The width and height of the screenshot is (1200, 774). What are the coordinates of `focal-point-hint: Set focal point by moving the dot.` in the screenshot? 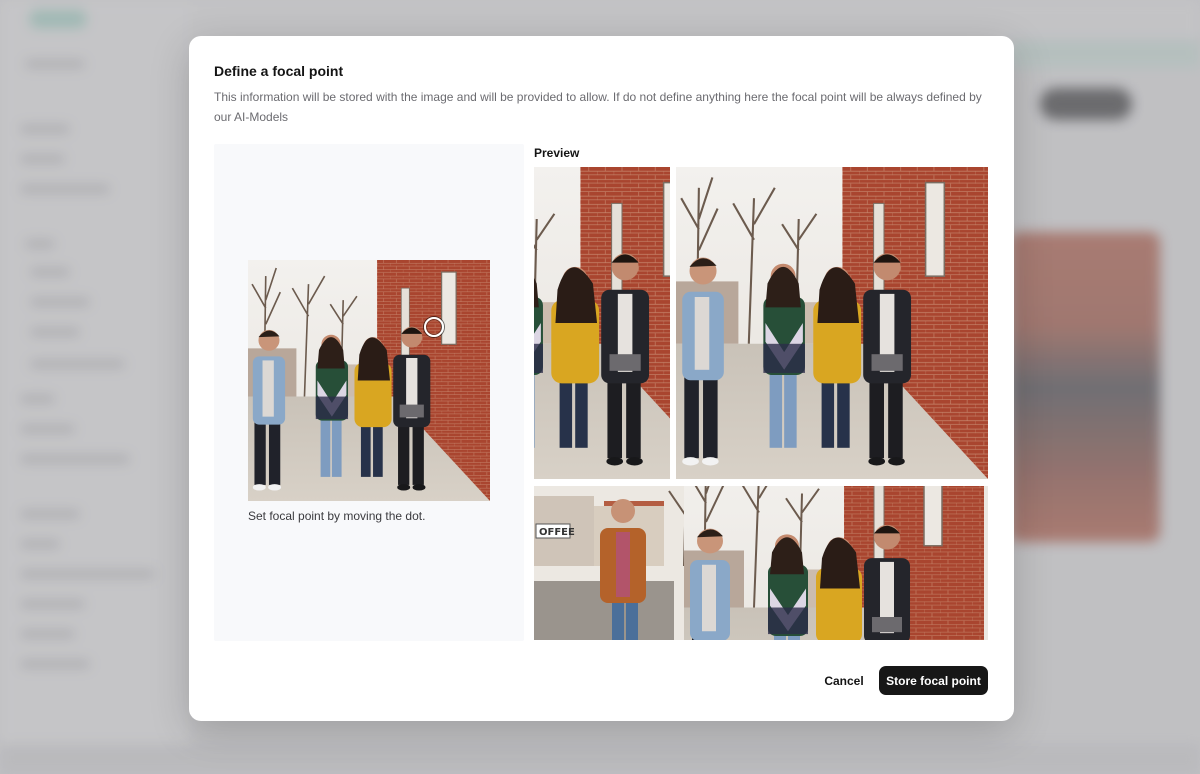 It's located at (337, 516).